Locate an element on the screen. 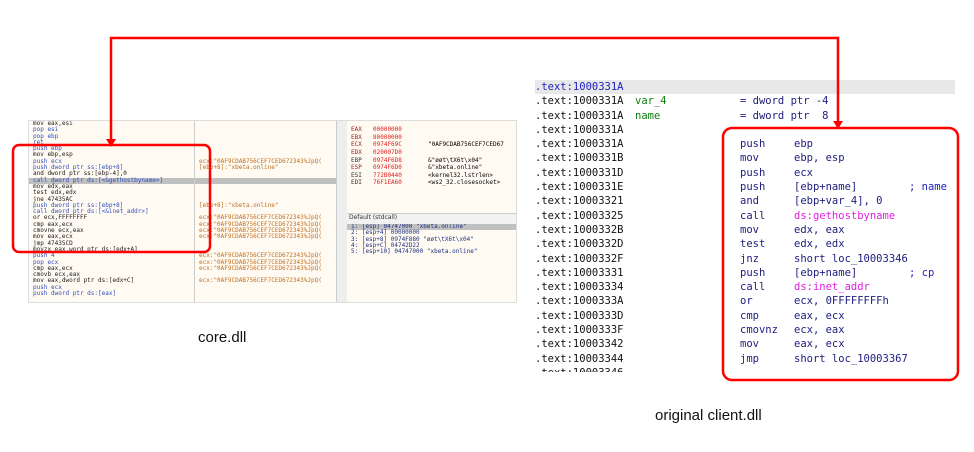 The height and width of the screenshot is (452, 974). right-highlight-box is located at coordinates (840, 254).